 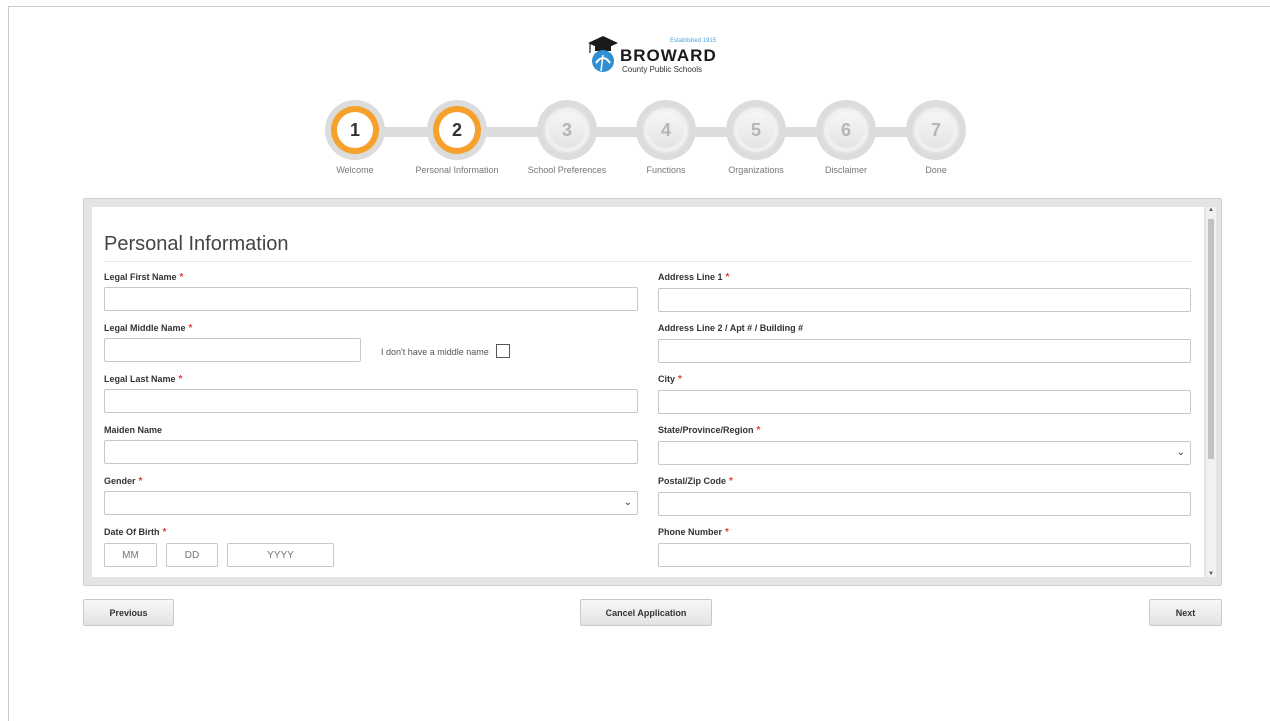 I want to click on step-number: 2, so click(x=457, y=130).